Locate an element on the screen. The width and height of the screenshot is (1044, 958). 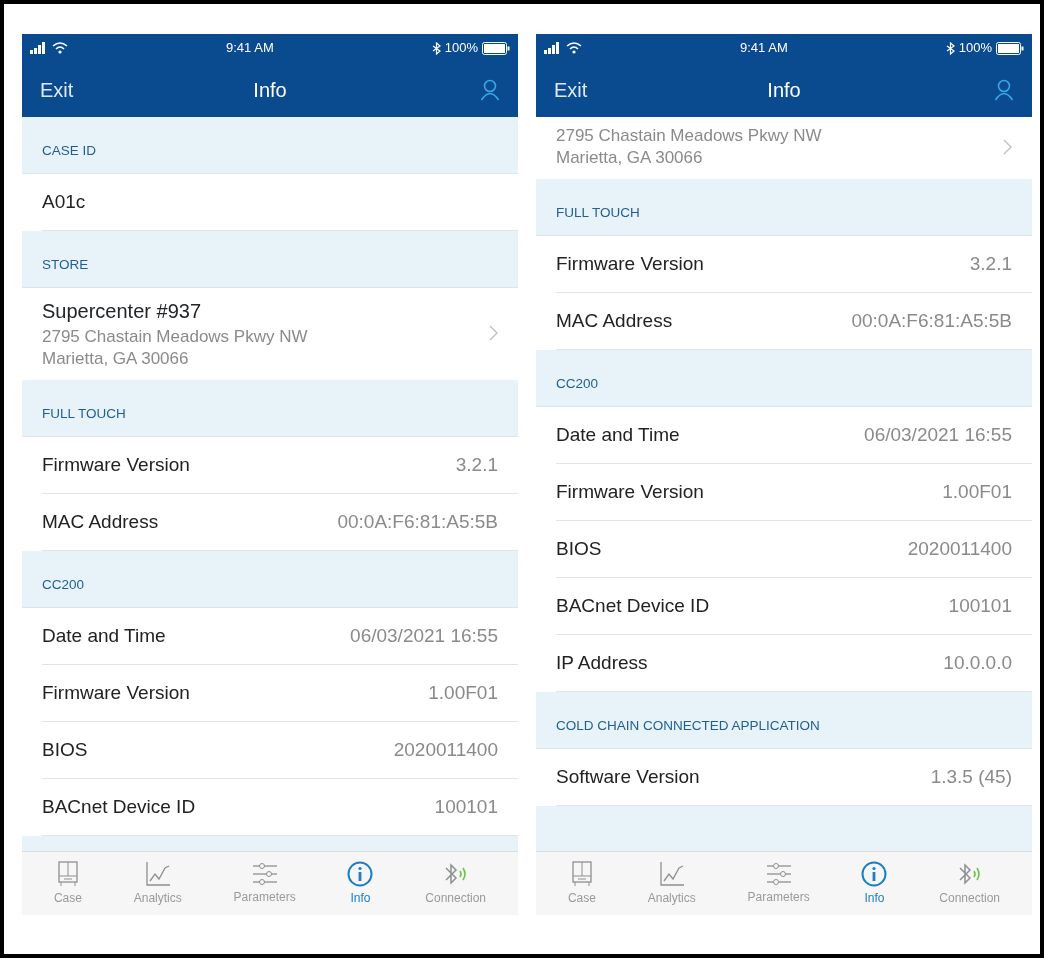
row-value: 1.3.5 (45) is located at coordinates (971, 776).